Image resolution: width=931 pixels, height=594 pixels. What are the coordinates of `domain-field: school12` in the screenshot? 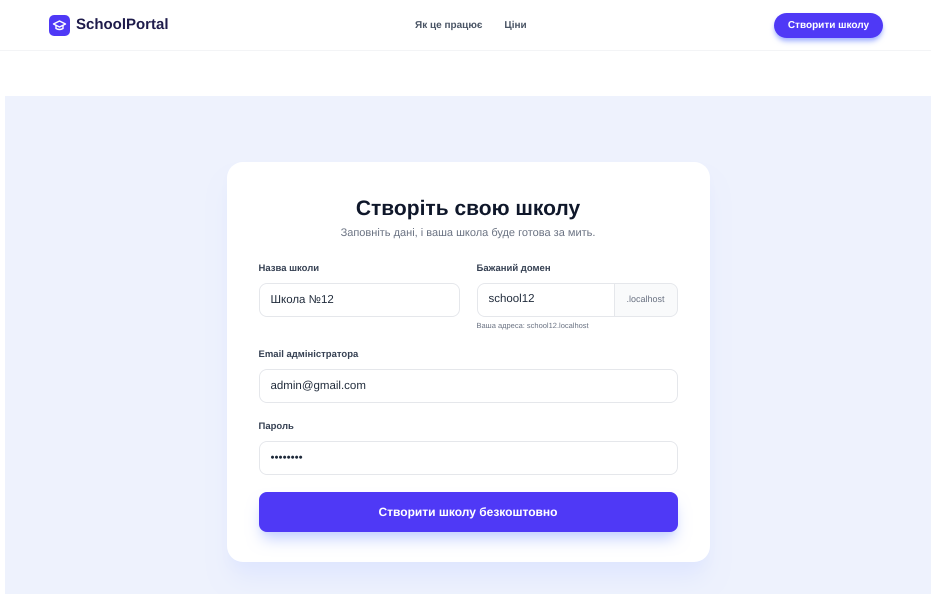 It's located at (545, 299).